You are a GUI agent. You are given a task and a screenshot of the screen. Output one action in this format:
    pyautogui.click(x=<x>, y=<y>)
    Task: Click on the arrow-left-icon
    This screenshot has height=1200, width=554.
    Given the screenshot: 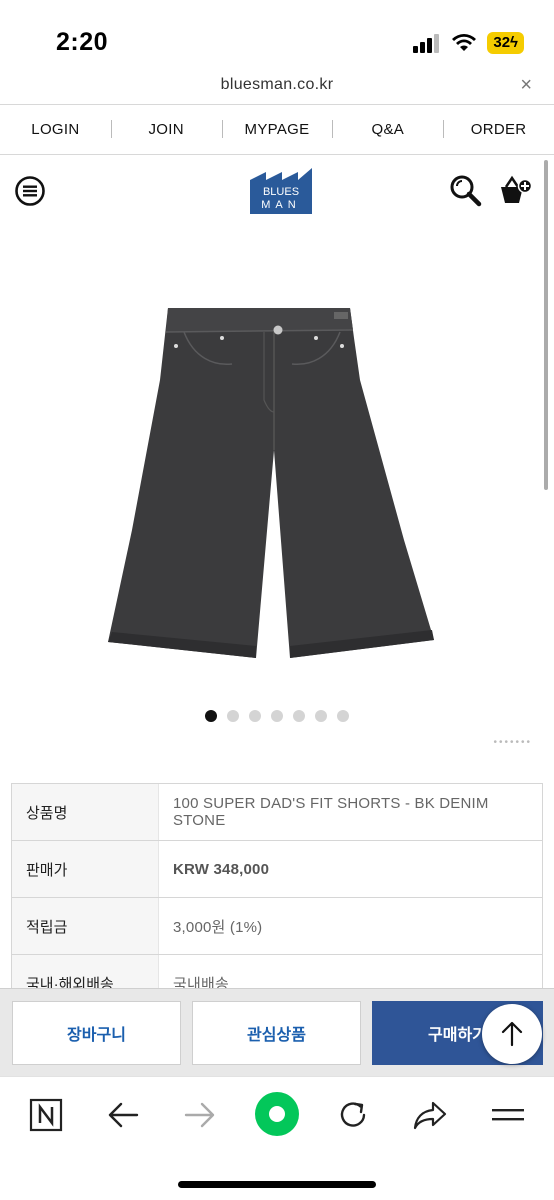 What is the action you would take?
    pyautogui.click(x=123, y=1115)
    